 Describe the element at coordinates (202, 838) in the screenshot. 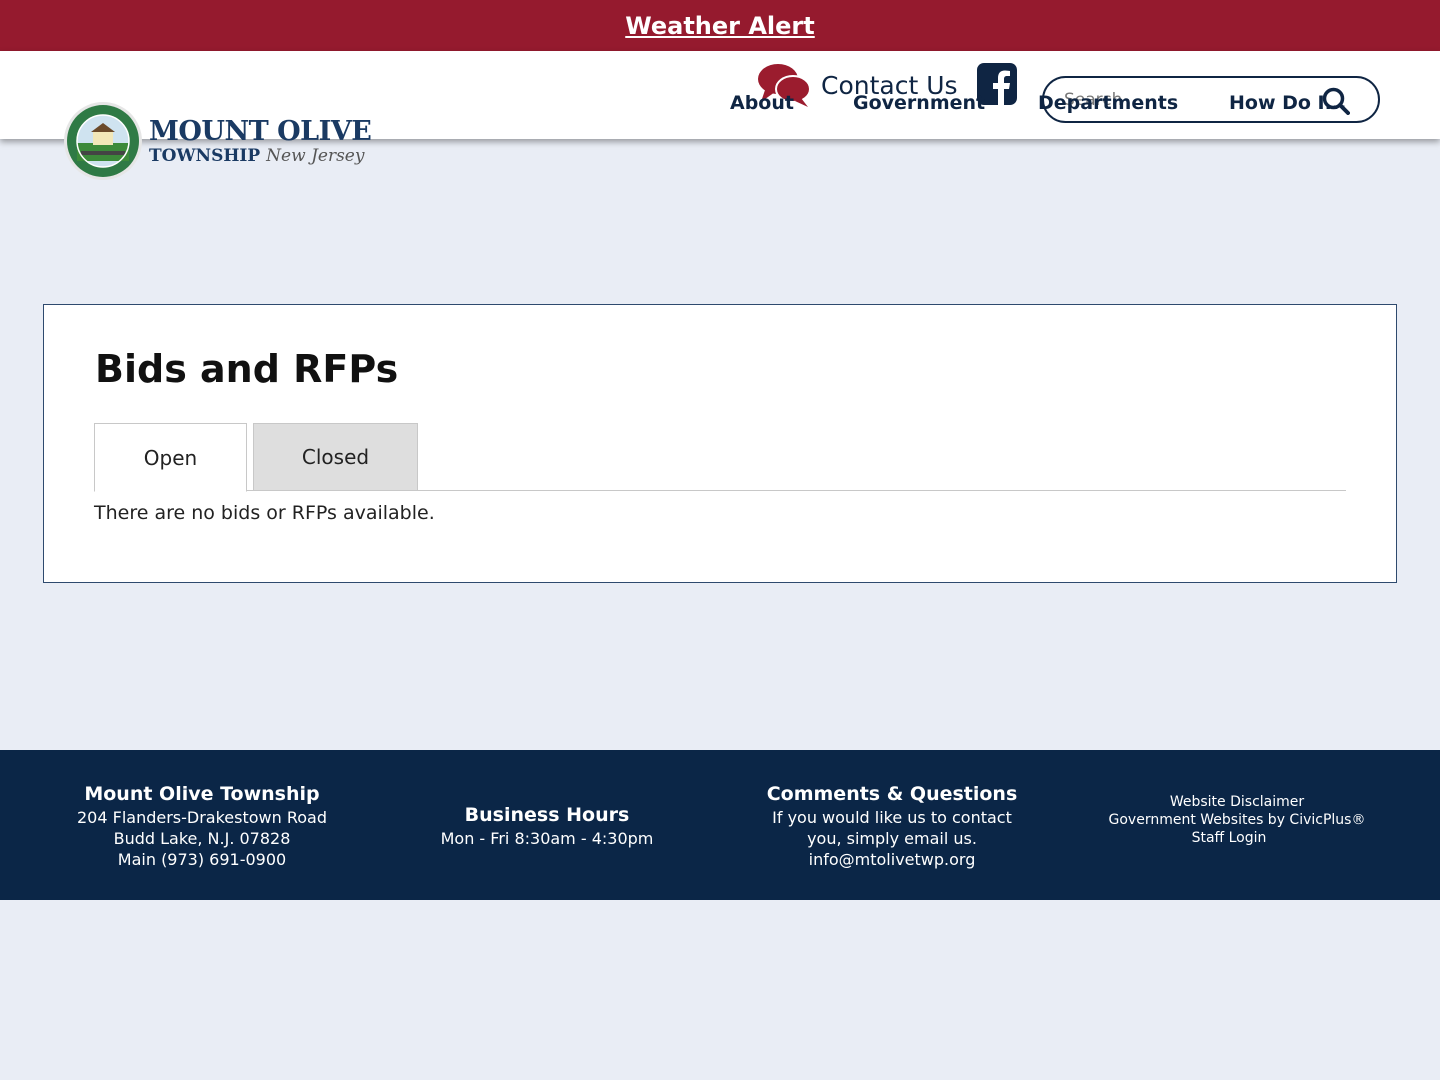

I see `footer-address-line2: Budd Lake, N.J. 07828` at that location.